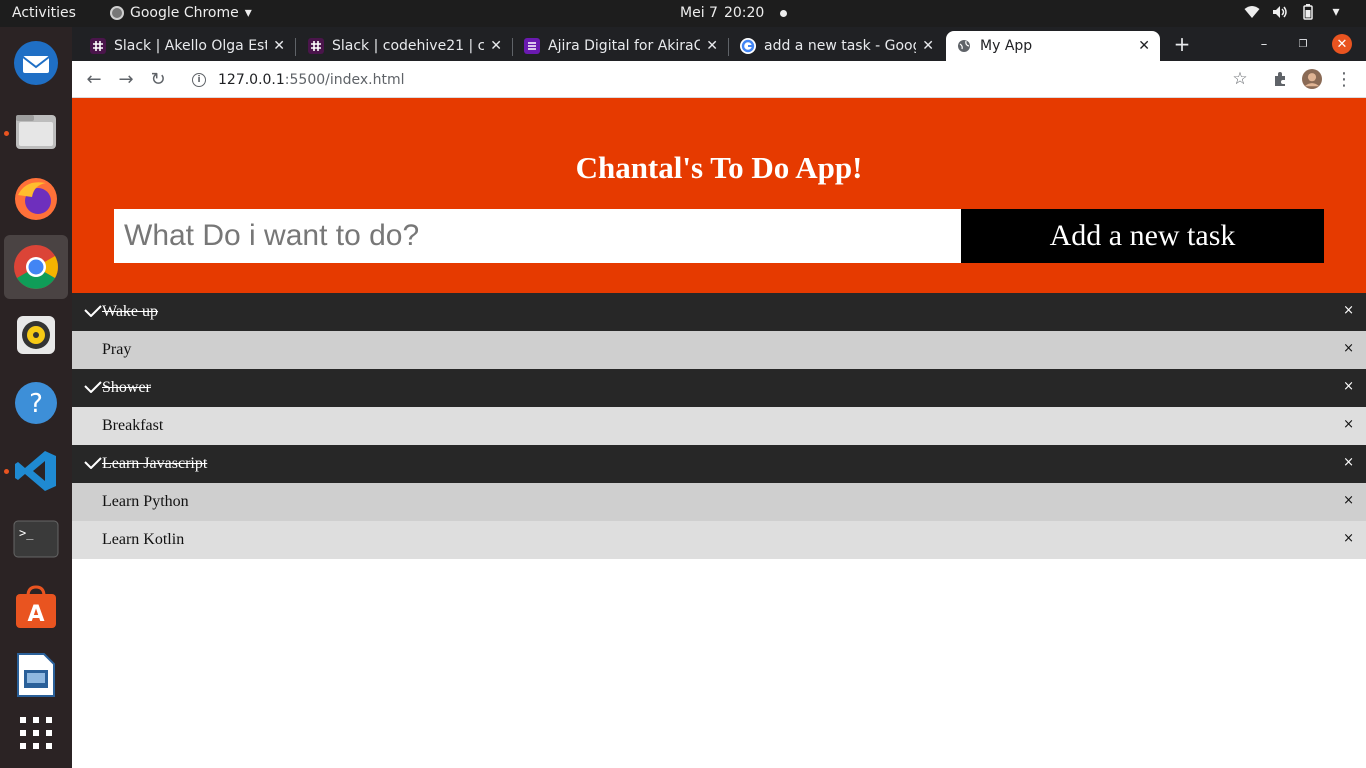  I want to click on google-icon, so click(748, 46).